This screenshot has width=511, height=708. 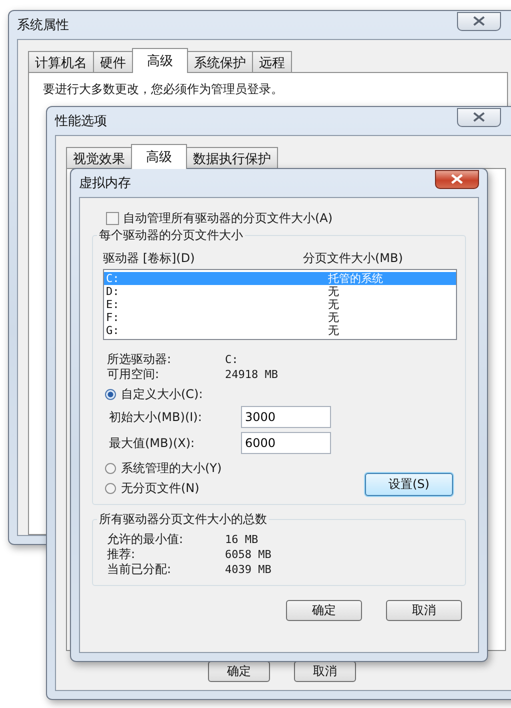 I want to click on drive-row: F: 无, so click(x=280, y=317).